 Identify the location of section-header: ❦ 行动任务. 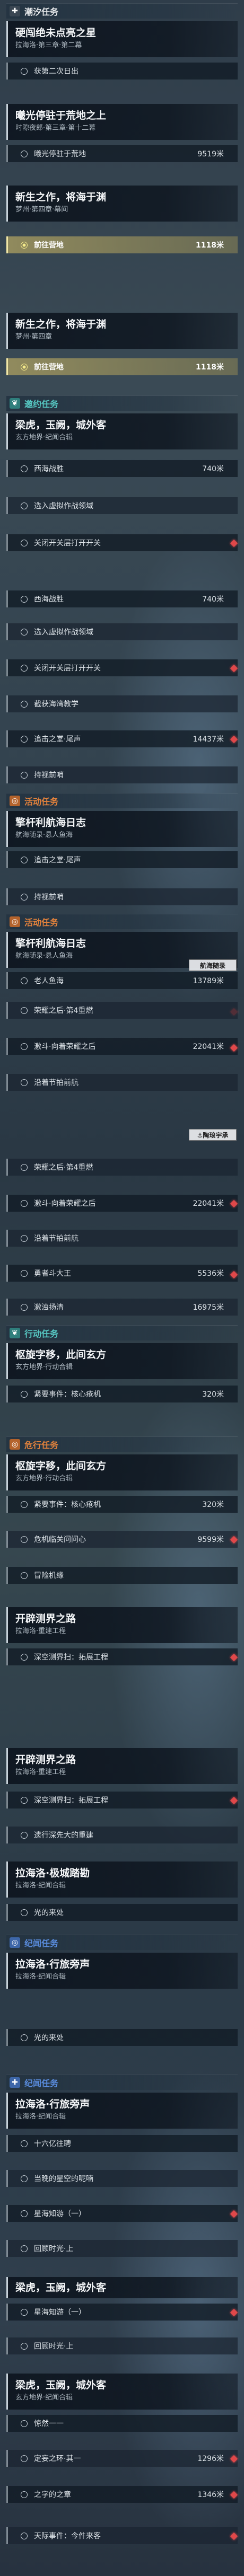
(122, 1332).